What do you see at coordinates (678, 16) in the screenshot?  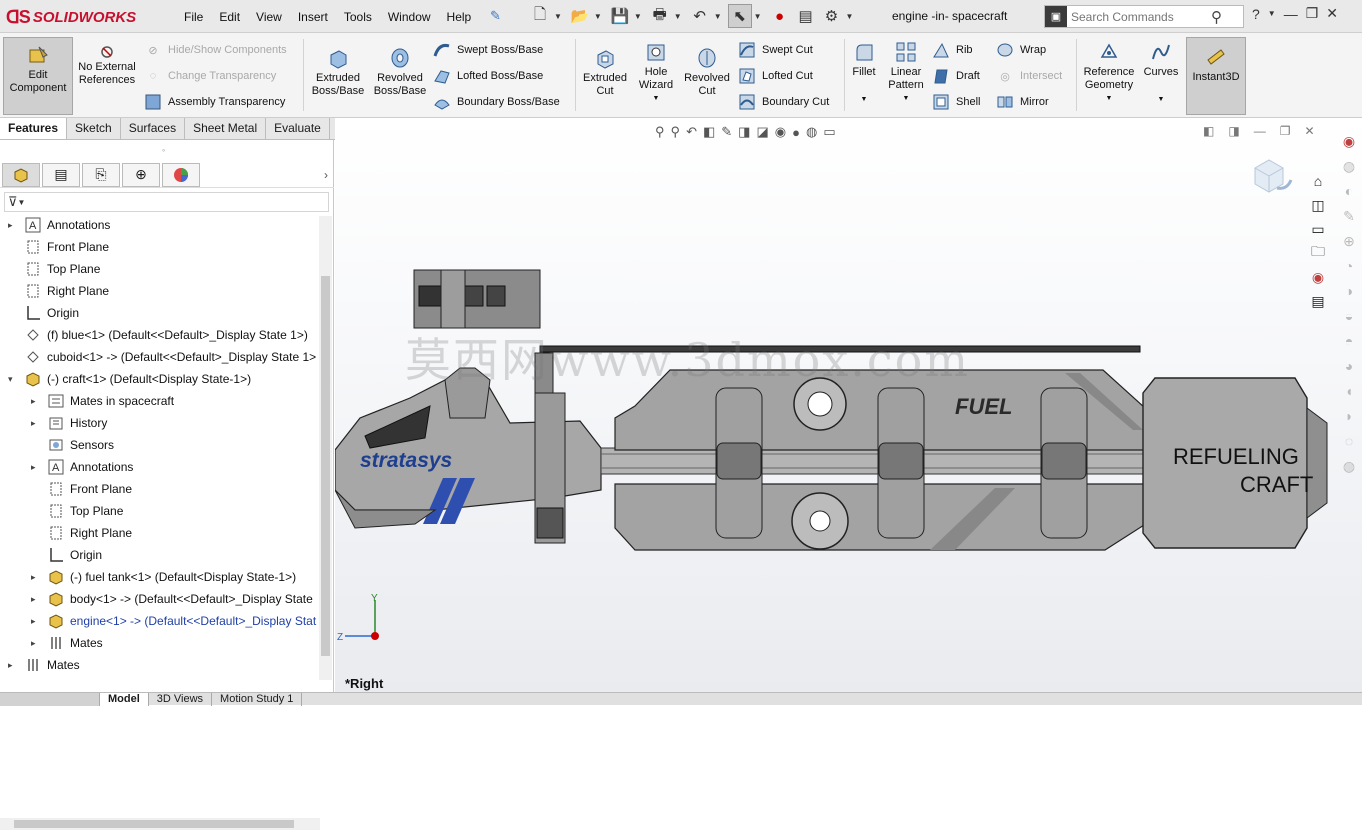 I see `print-dropdown-icon: ▼` at bounding box center [678, 16].